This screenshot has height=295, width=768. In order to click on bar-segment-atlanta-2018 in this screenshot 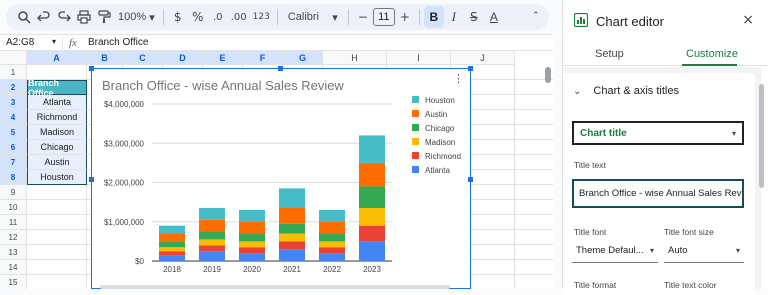, I will do `click(172, 258)`.